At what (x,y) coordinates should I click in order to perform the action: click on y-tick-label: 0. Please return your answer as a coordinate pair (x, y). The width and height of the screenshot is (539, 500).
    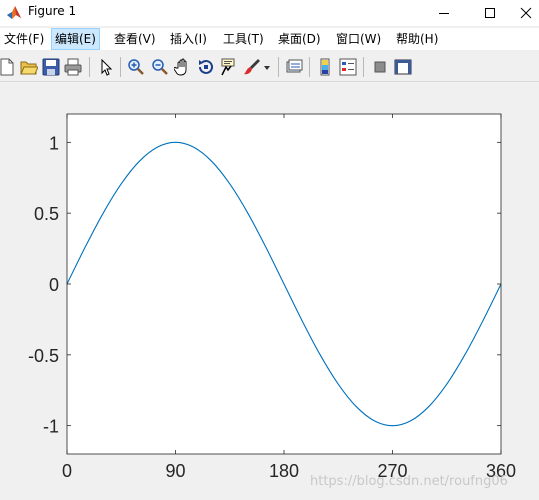
    Looking at the image, I should click on (54, 285).